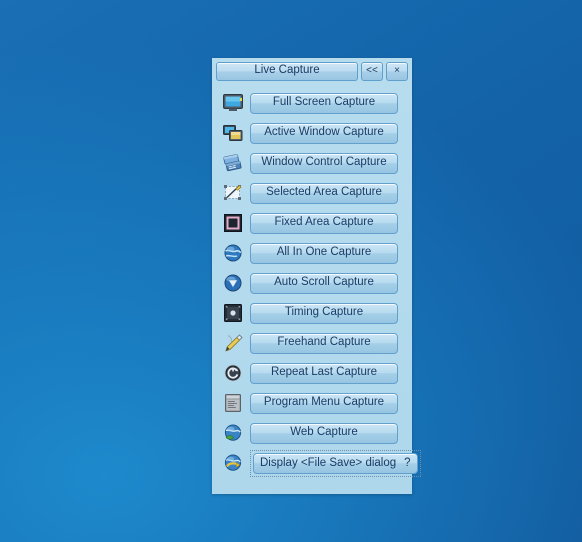 The height and width of the screenshot is (542, 582). What do you see at coordinates (372, 71) in the screenshot?
I see `collapse-button: <<` at bounding box center [372, 71].